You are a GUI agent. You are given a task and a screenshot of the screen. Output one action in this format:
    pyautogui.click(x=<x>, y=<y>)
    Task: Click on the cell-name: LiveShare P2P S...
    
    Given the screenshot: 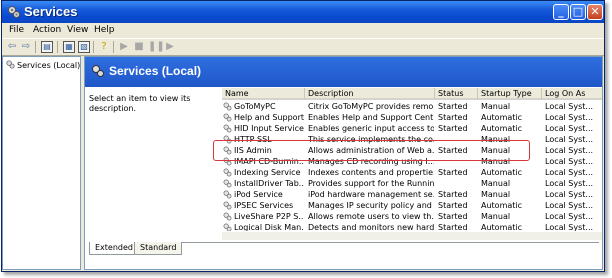 What is the action you would take?
    pyautogui.click(x=269, y=216)
    